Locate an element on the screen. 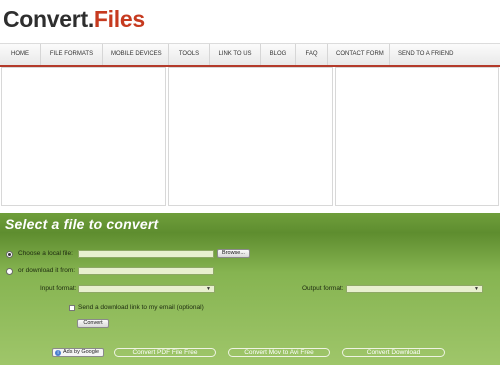 Image resolution: width=500 pixels, height=365 pixels. converter-title: Select a file to convert is located at coordinates (82, 224).